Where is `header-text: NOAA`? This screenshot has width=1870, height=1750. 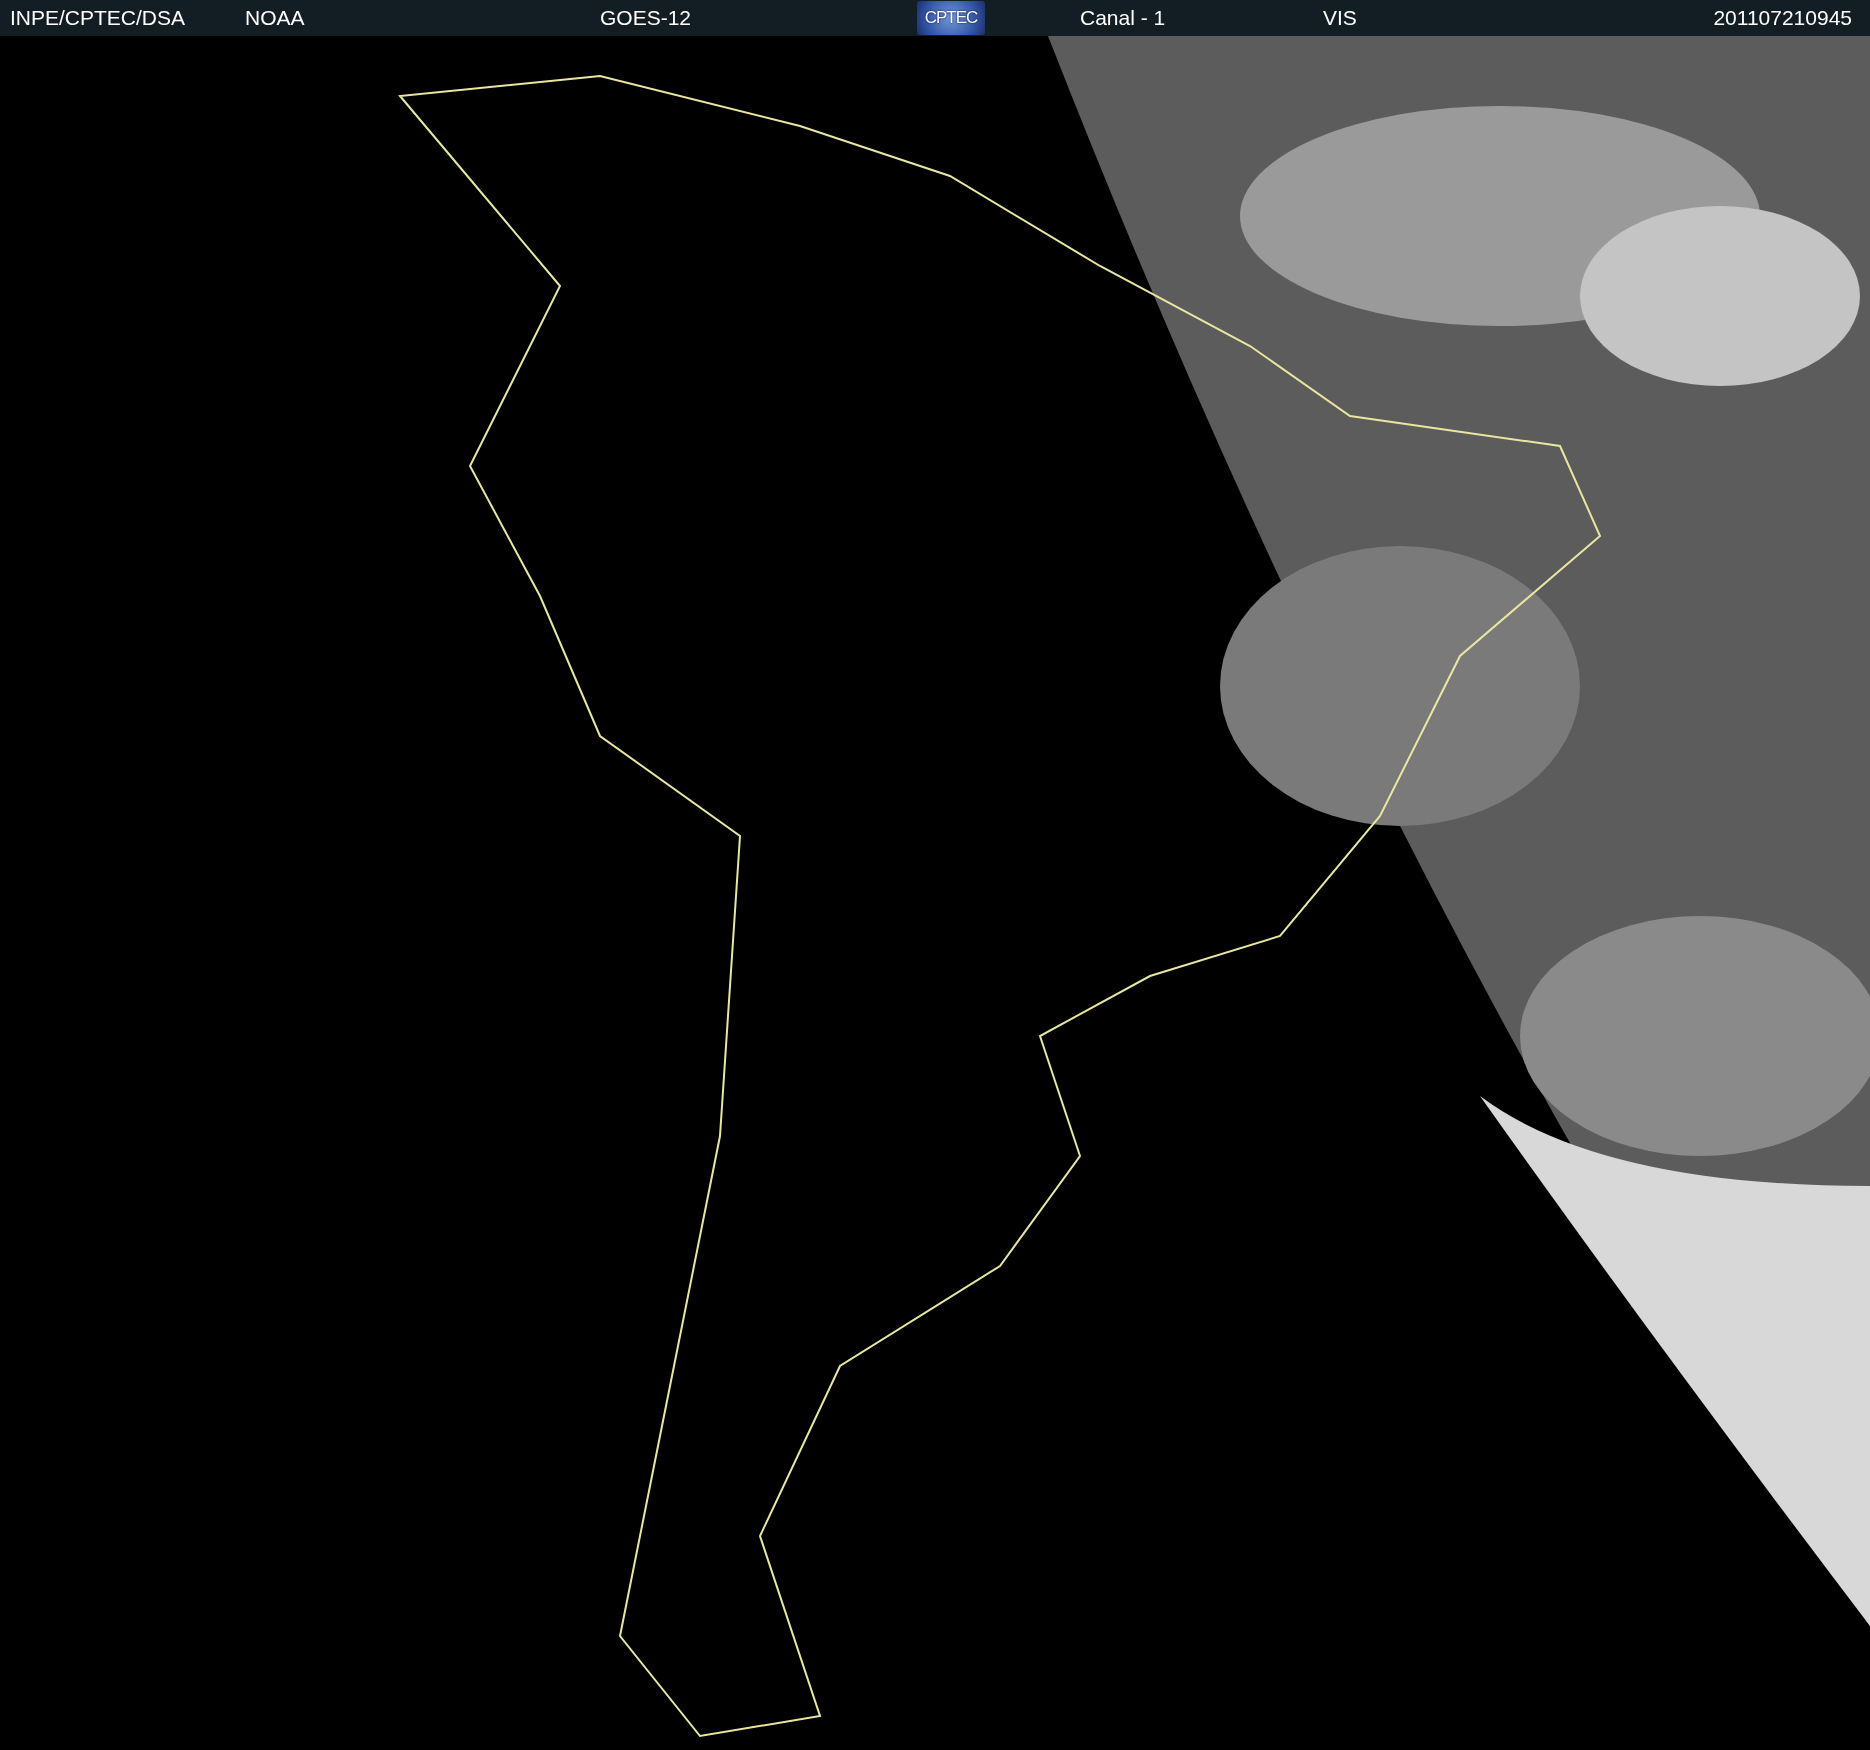 header-text: NOAA is located at coordinates (275, 18).